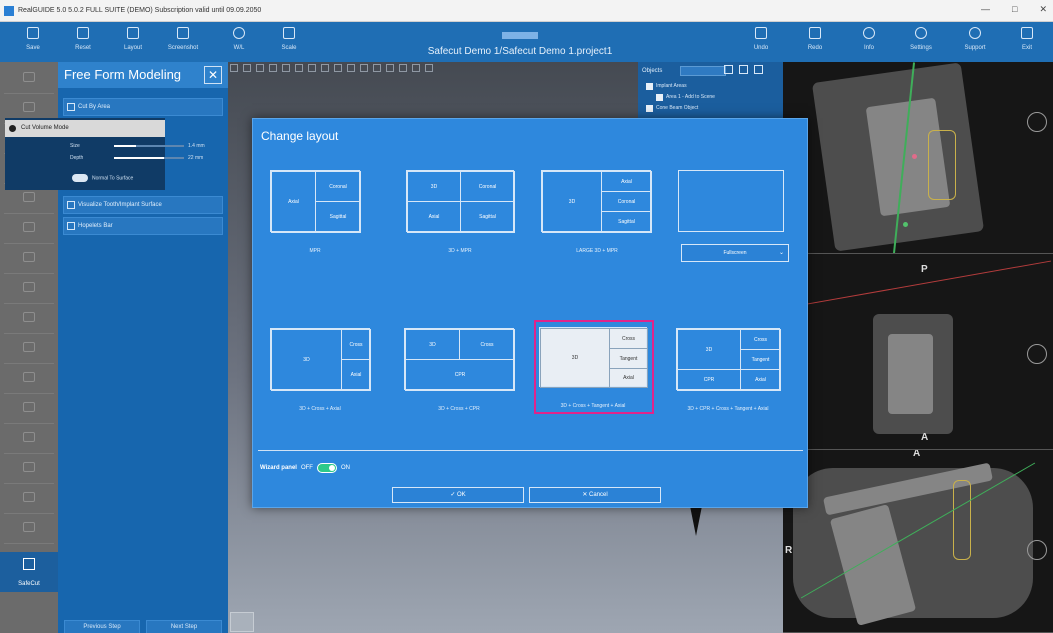  Describe the element at coordinates (1027, 42) in the screenshot. I see `exit-button: Exit` at that location.